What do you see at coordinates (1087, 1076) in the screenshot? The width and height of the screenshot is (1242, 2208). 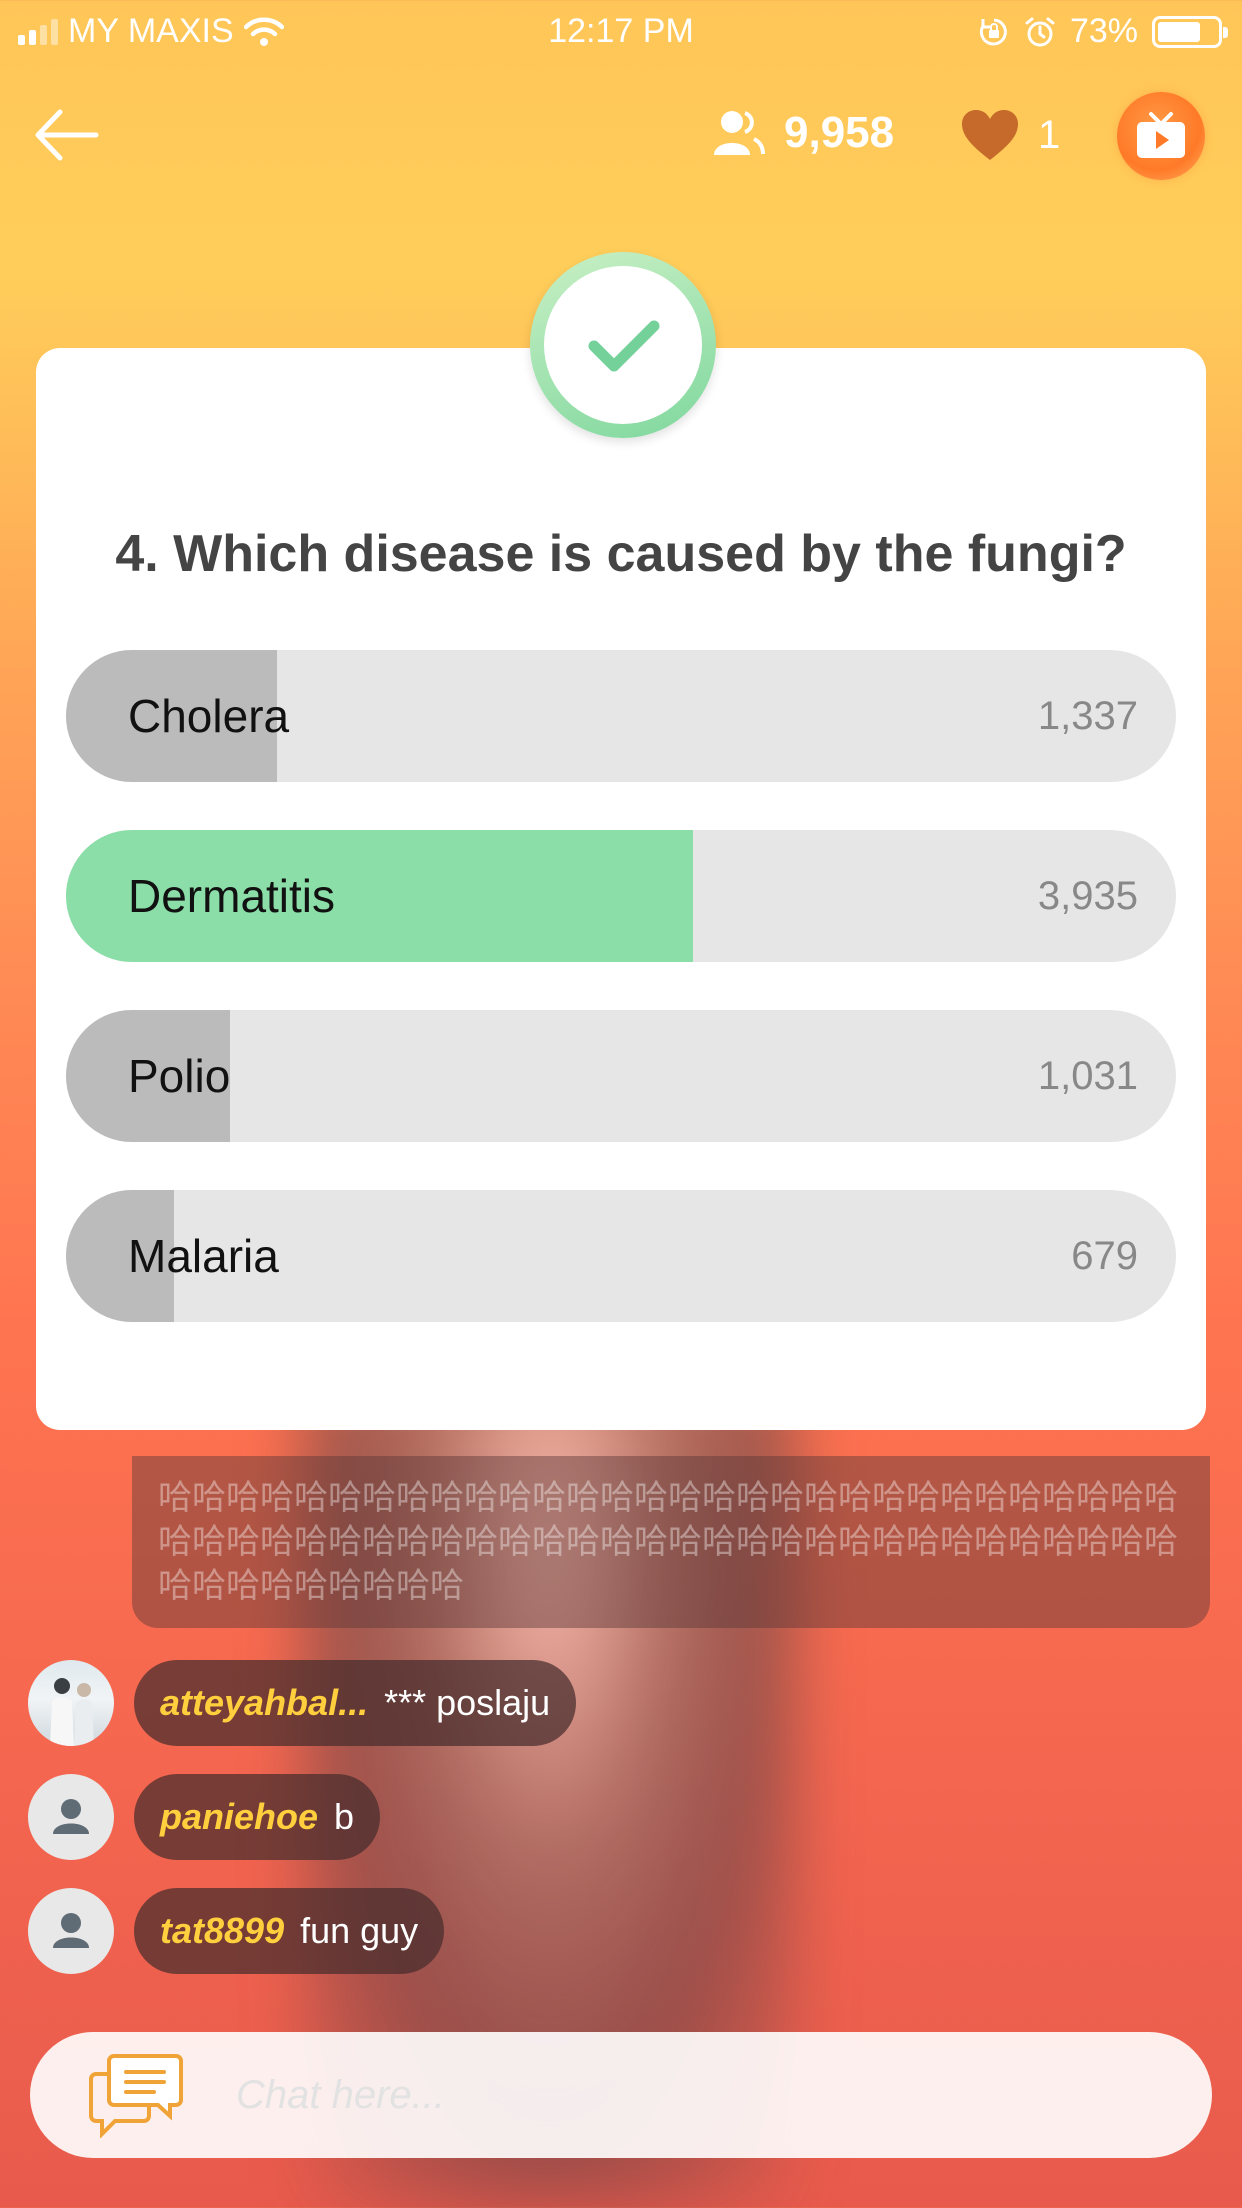 I see `answer-count: 1,031` at bounding box center [1087, 1076].